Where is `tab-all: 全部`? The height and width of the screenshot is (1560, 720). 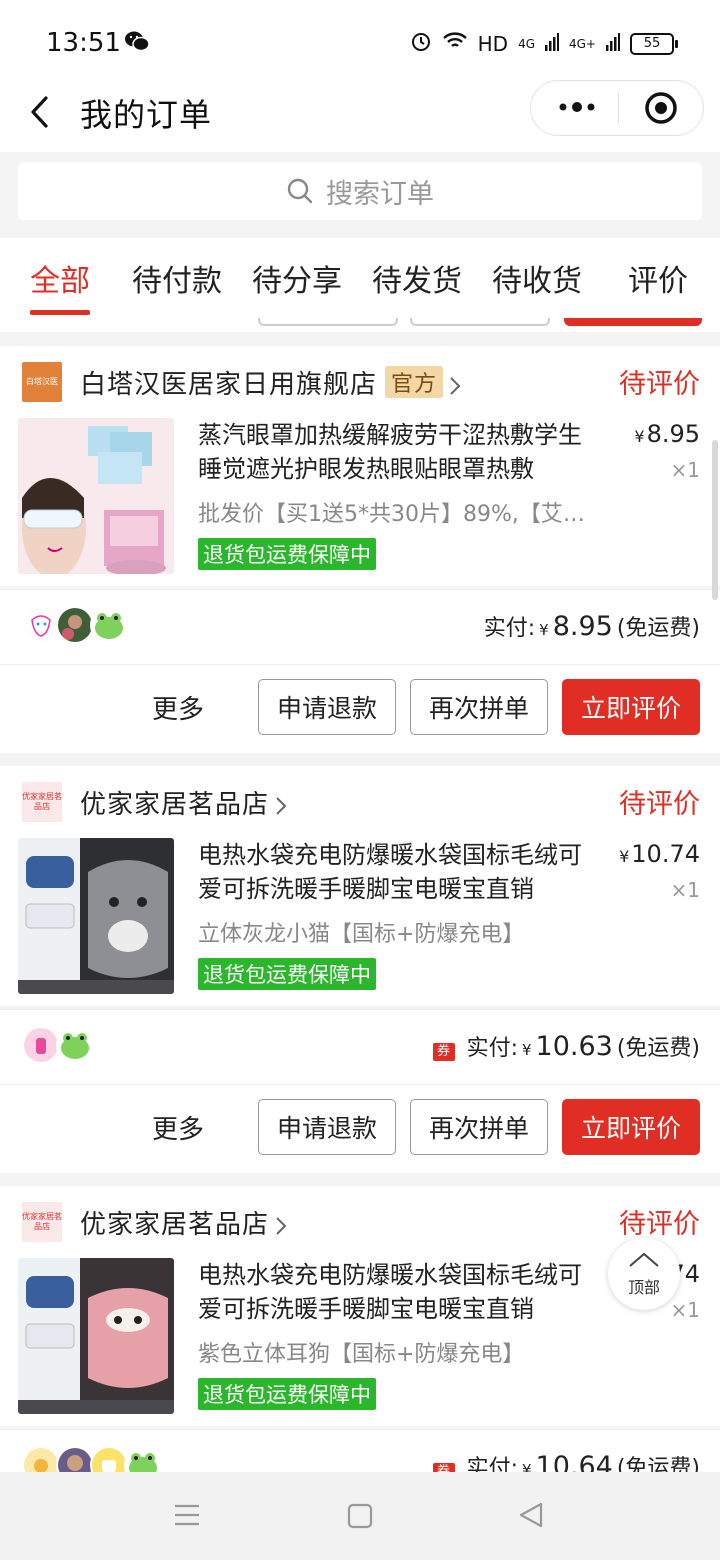 tab-all: 全部 is located at coordinates (60, 278).